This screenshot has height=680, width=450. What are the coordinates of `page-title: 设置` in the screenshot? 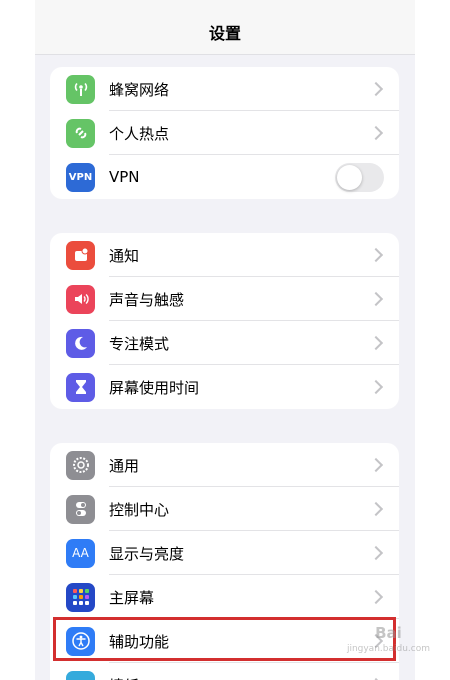 It's located at (224, 33).